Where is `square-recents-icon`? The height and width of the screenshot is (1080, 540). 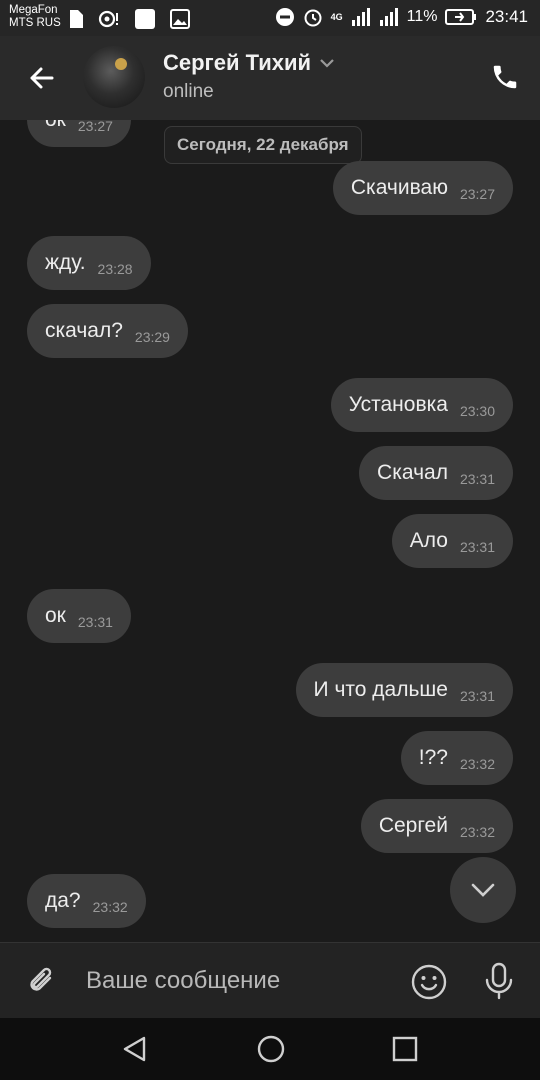
square-recents-icon is located at coordinates (405, 1049).